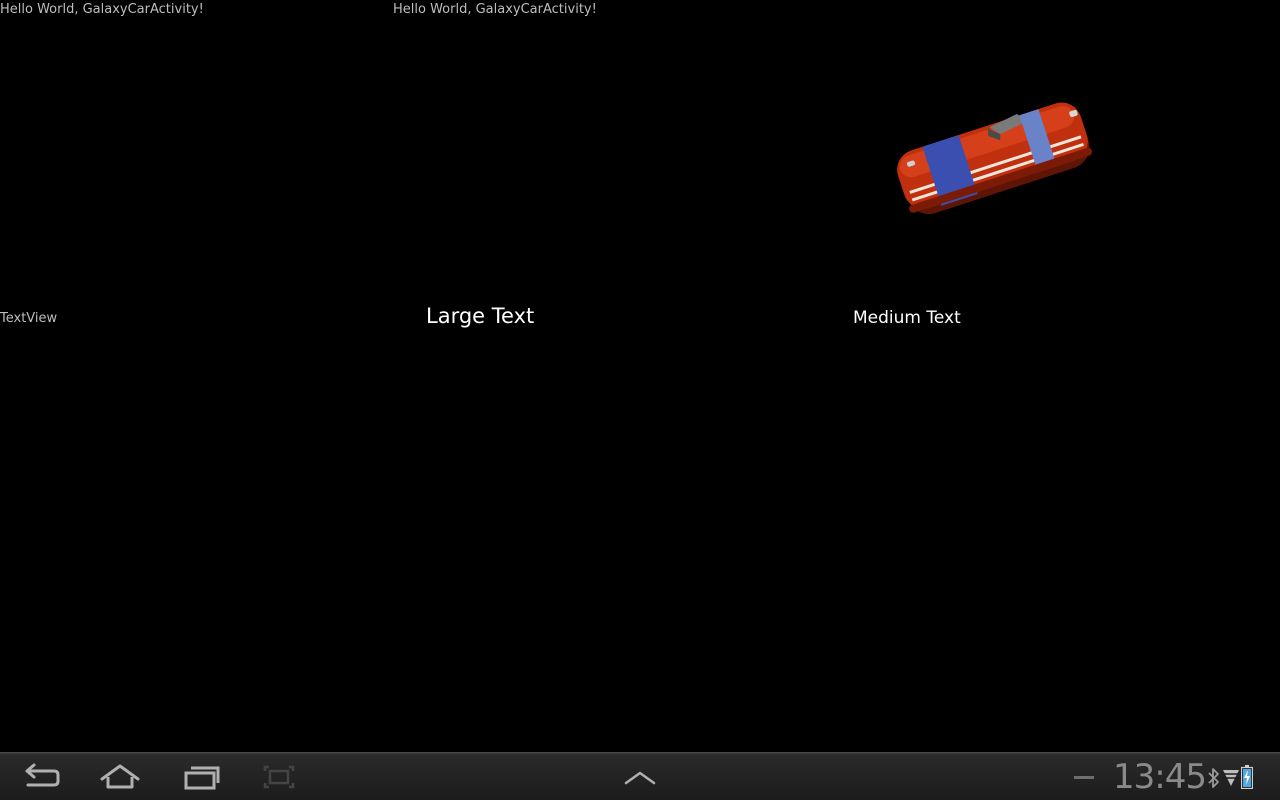  I want to click on recent-apps-button, so click(201, 777).